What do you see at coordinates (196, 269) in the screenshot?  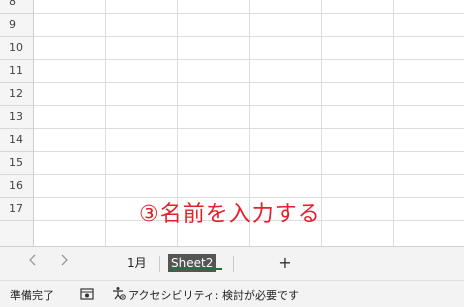 I see `active-tab-underline` at bounding box center [196, 269].